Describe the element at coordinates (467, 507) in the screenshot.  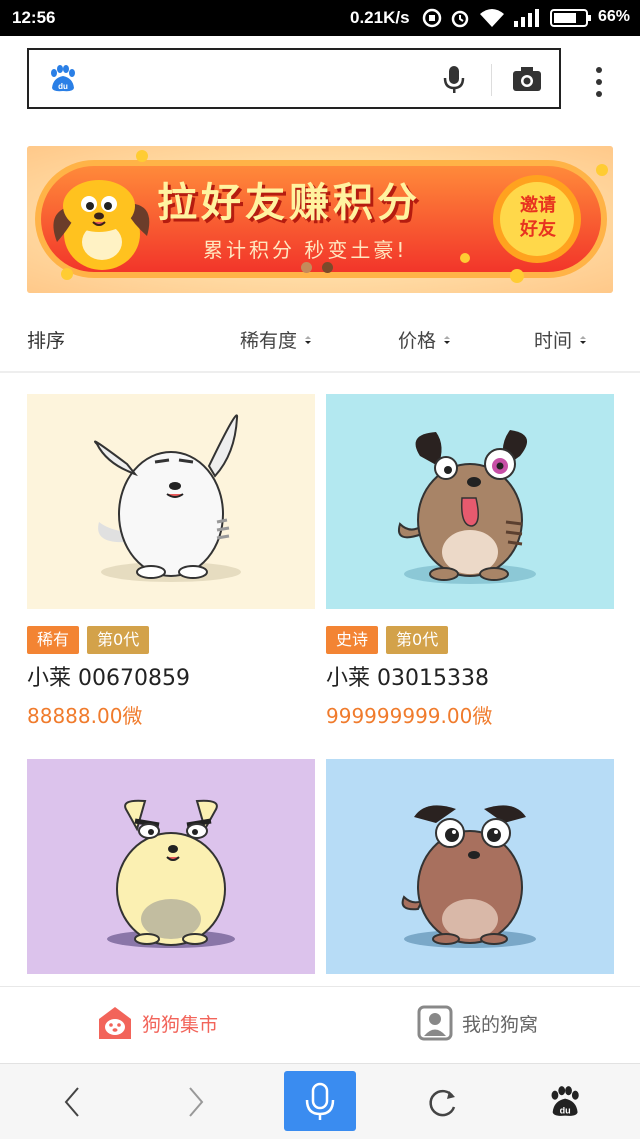
I see `brown-pug-illustration` at that location.